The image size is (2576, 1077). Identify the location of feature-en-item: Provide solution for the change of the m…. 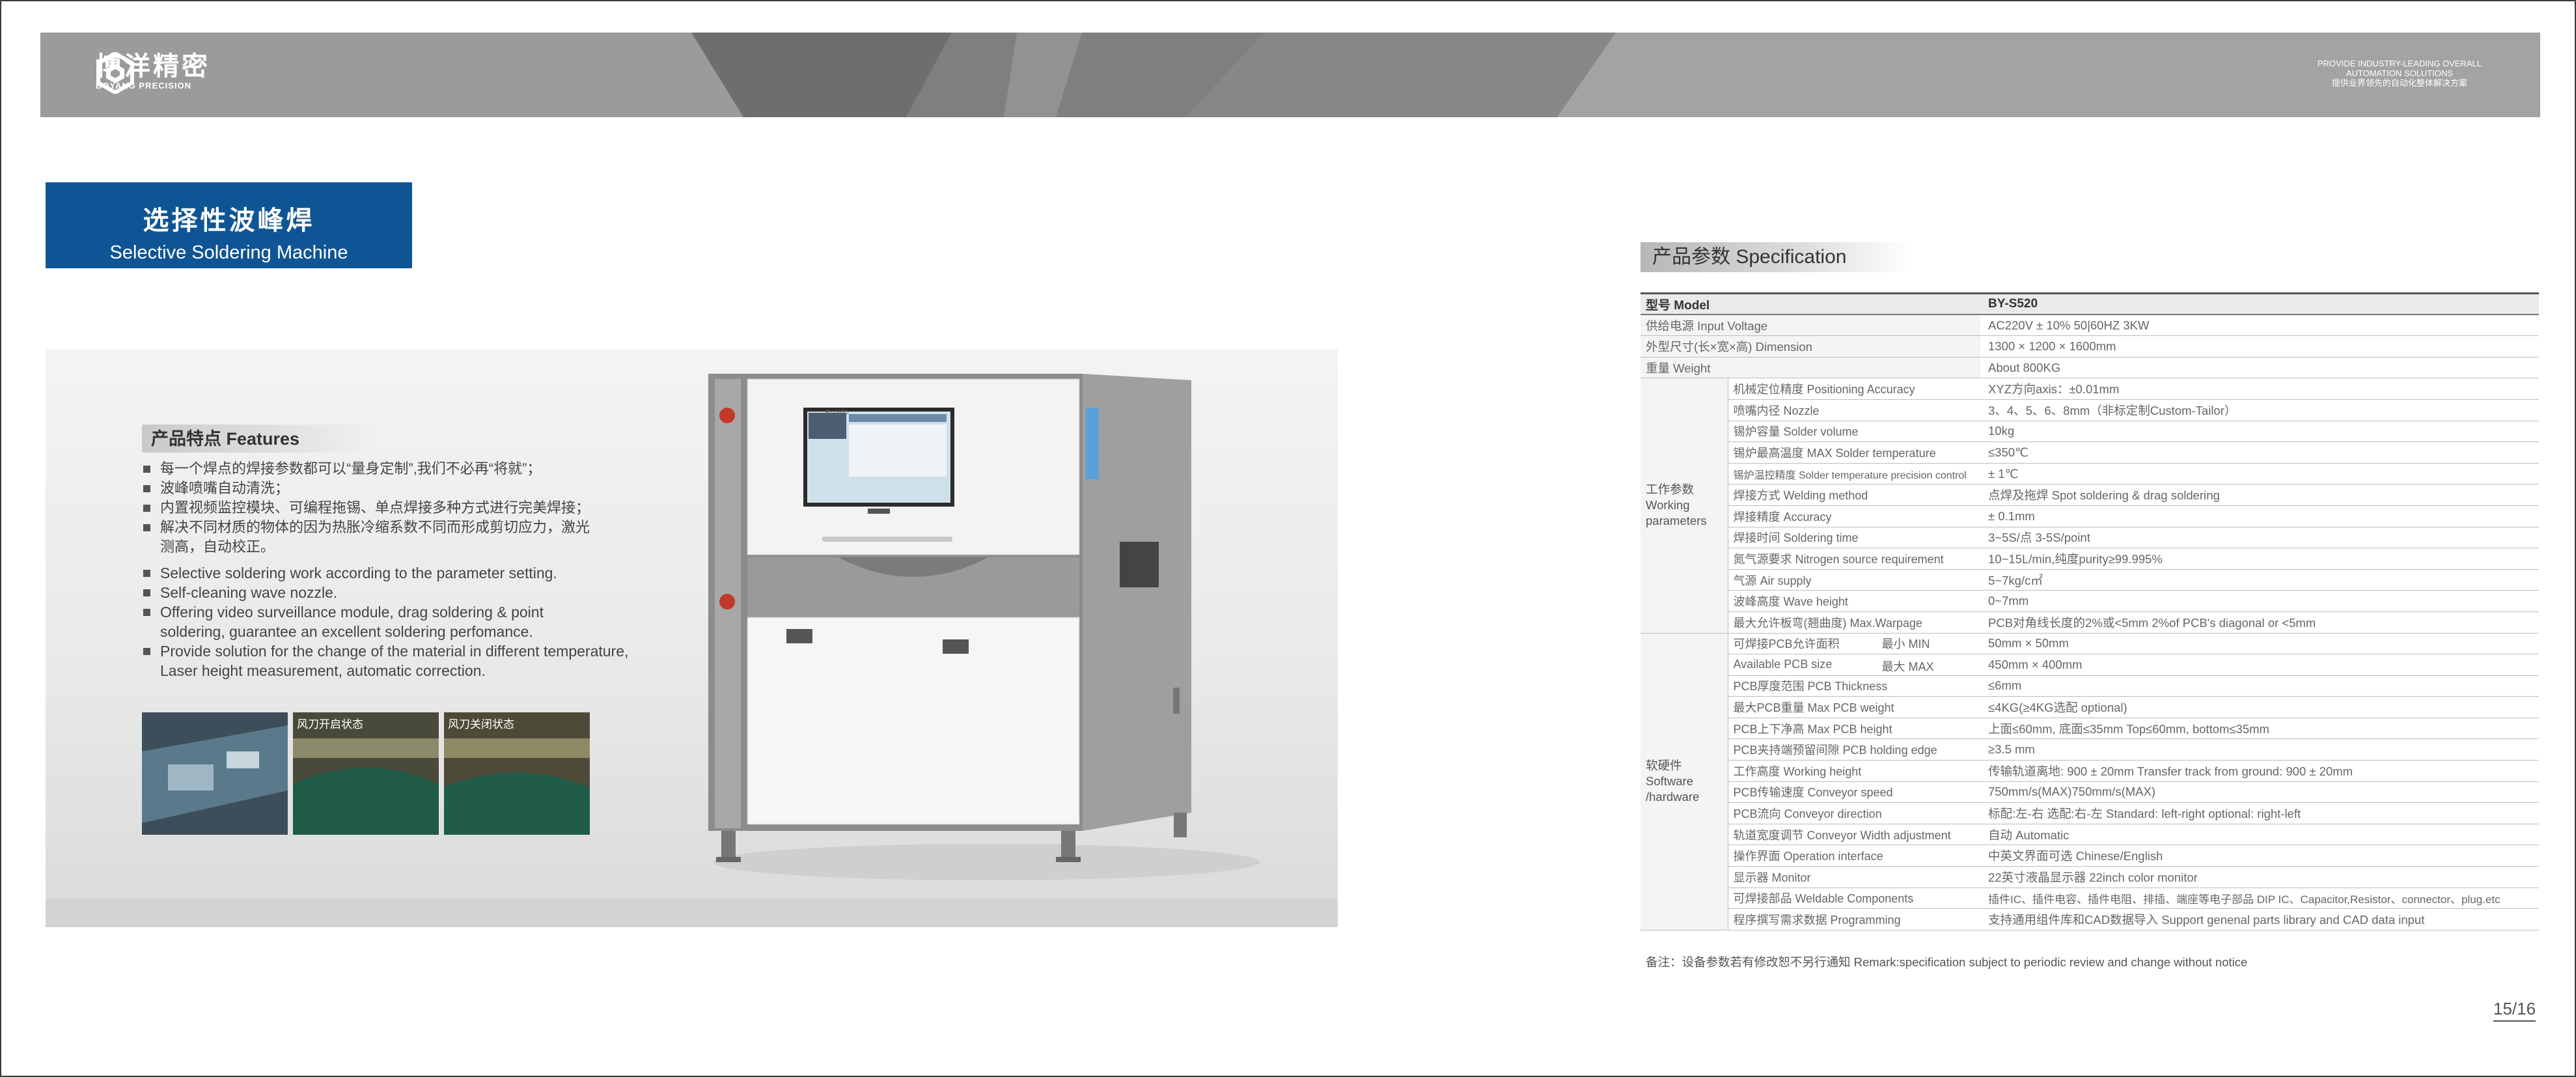
(399, 660).